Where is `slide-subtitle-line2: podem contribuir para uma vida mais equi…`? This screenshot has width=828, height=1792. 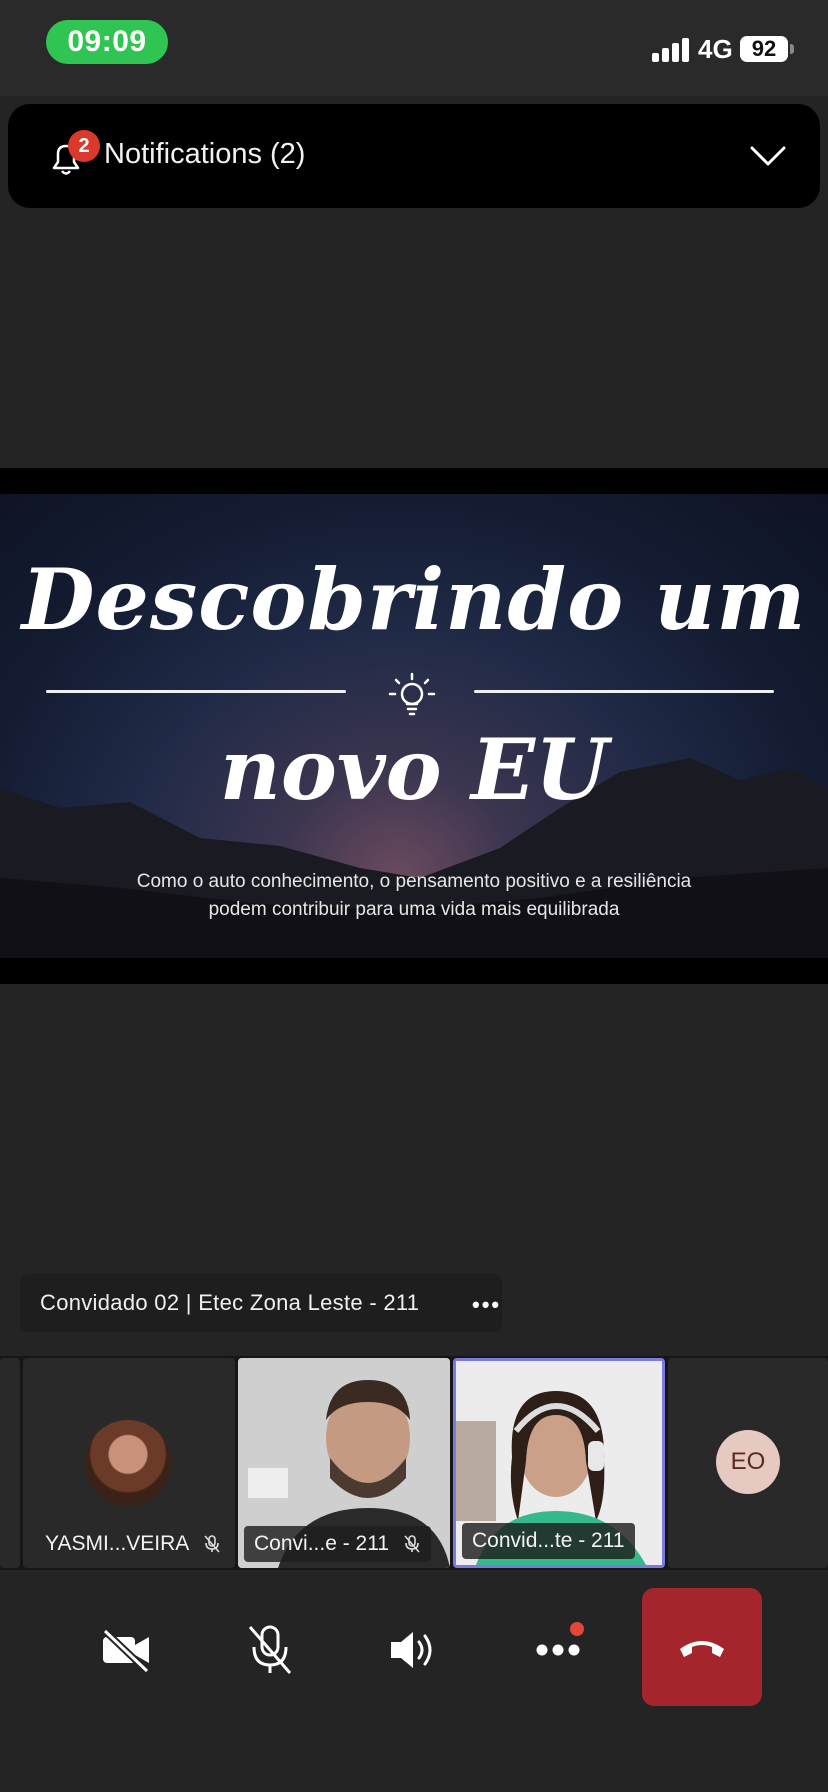
slide-subtitle-line2: podem contribuir para uma vida mais equi… is located at coordinates (414, 909).